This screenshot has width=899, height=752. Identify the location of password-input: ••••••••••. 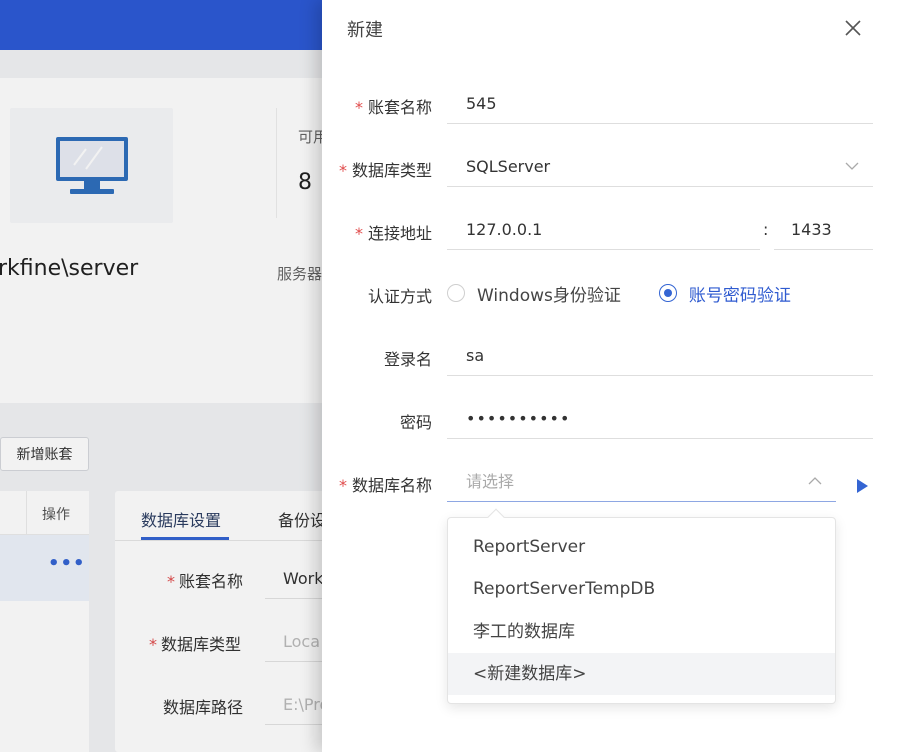
(660, 419).